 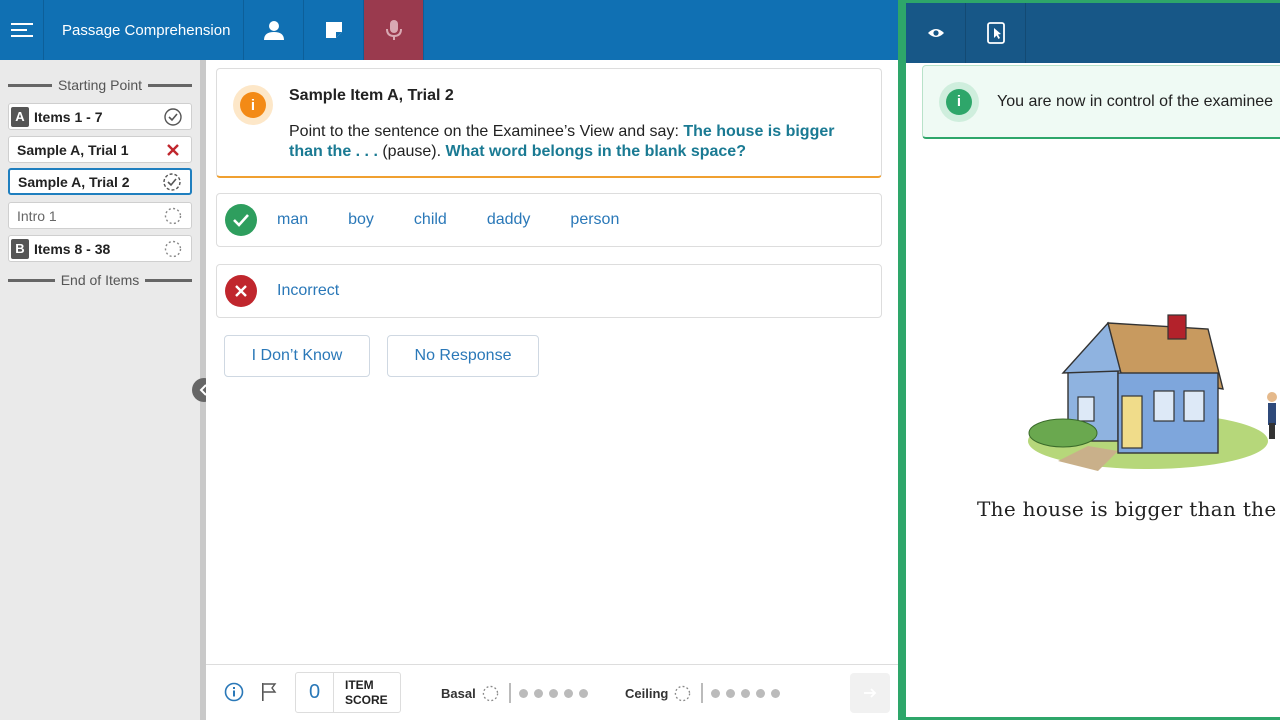 I want to click on dont-know-button: I Don’t Know, so click(x=297, y=356).